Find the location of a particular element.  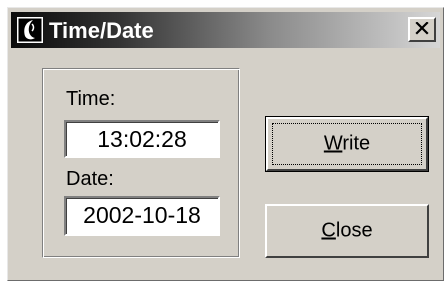

close-icon is located at coordinates (422, 29).